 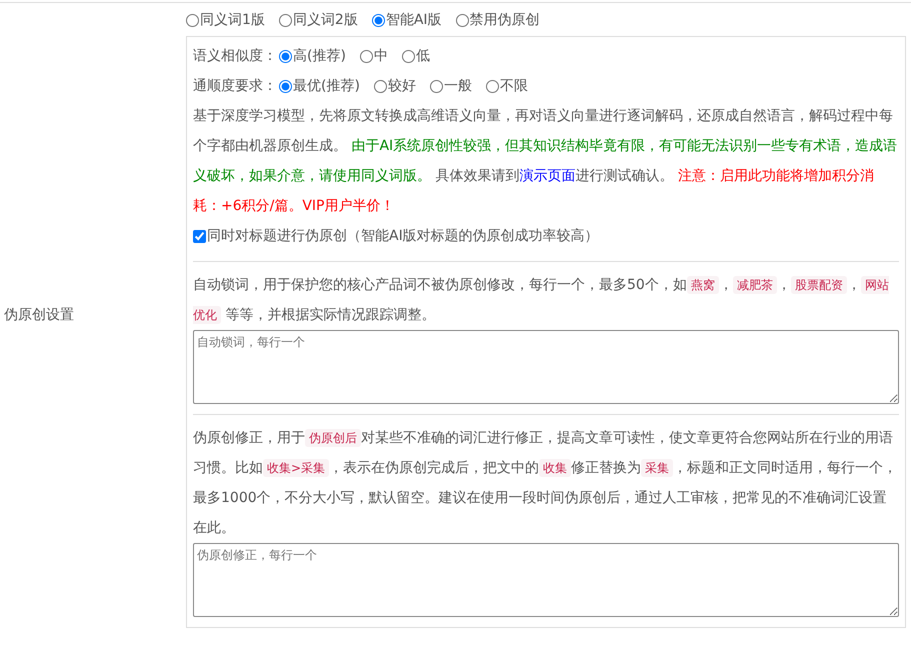 I want to click on corrections-description: 伪原创修正，用于 伪原创后 对某些不准确的词汇进行修正，提高文章可读性，使文章更符合您网站所在行业的用语习惯。比如 收集>采集 ，表示在伪原创完成后，把文中的 收集 修正替换为 采集 ，标题和正文同时适用，每行一个，最多1000个，不分大小写，默认留空。建议在使用一段时间伪原创后，通过人工审核，把常见的不准确词汇设置在此。, so click(x=545, y=483).